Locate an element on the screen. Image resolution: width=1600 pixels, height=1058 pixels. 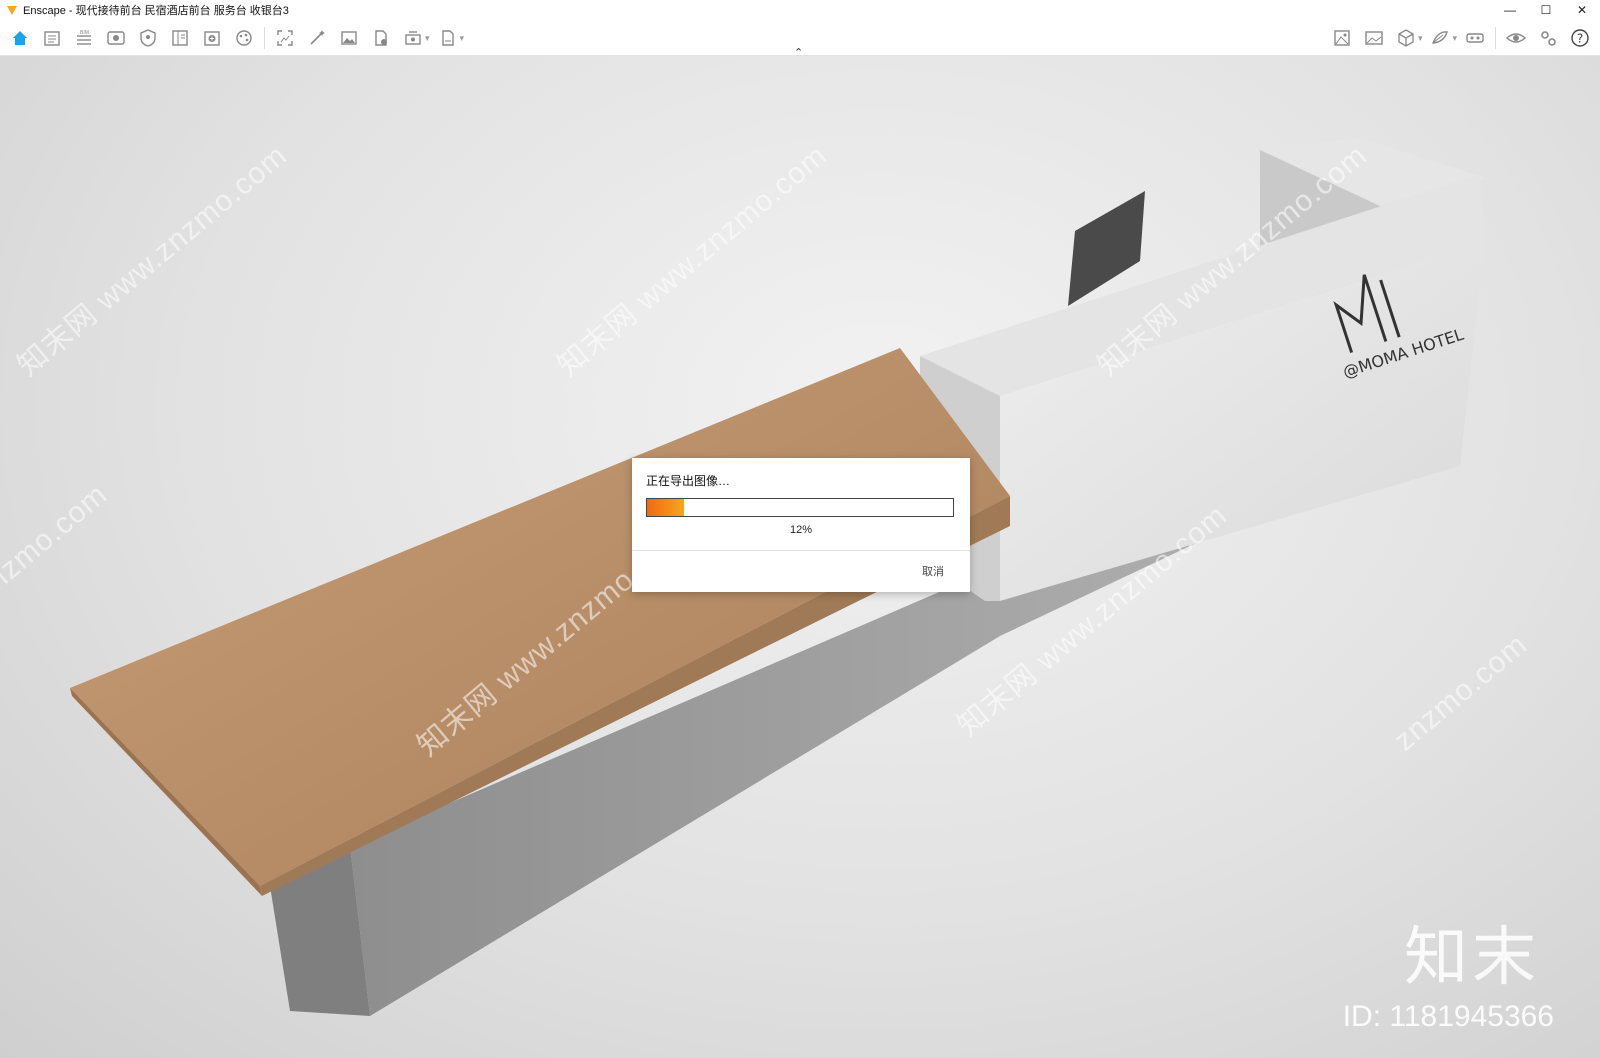
progress-percent: 12% is located at coordinates (801, 530).